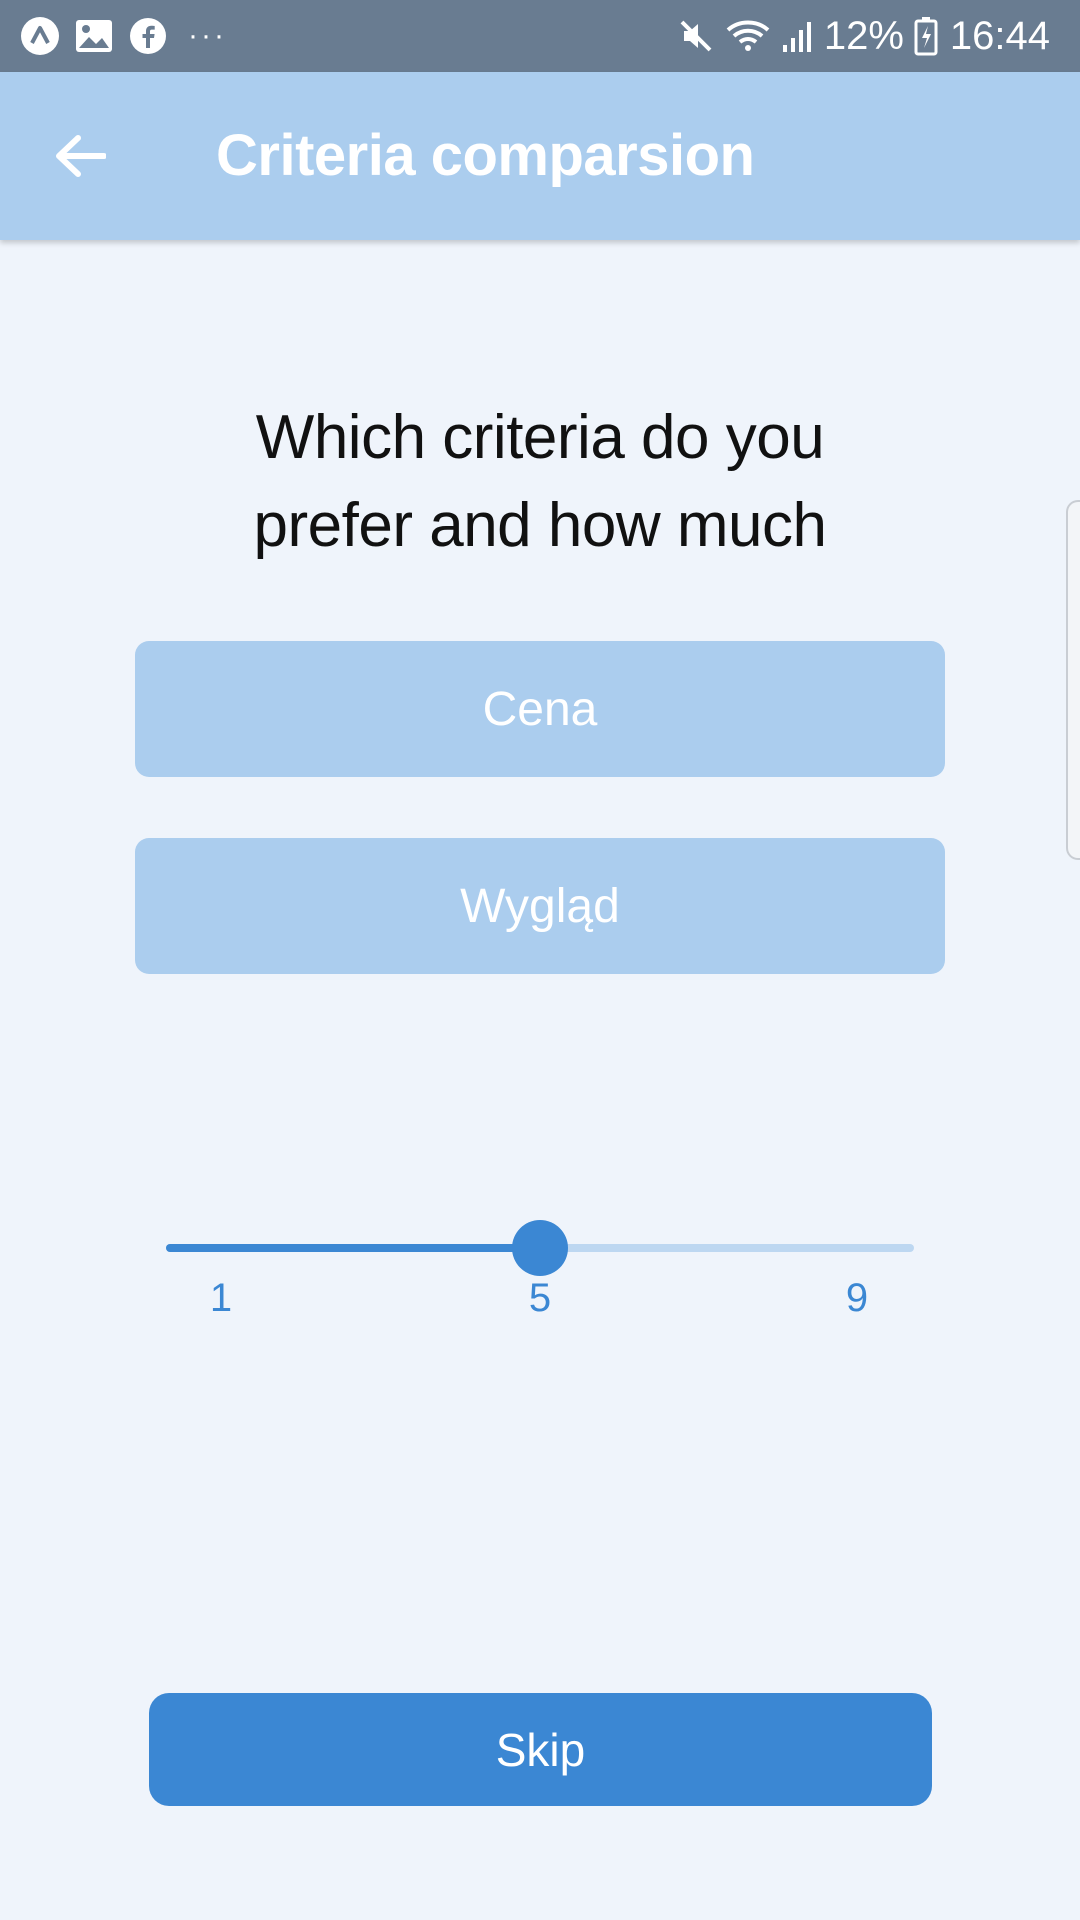  I want to click on arrow-left-icon, so click(81, 156).